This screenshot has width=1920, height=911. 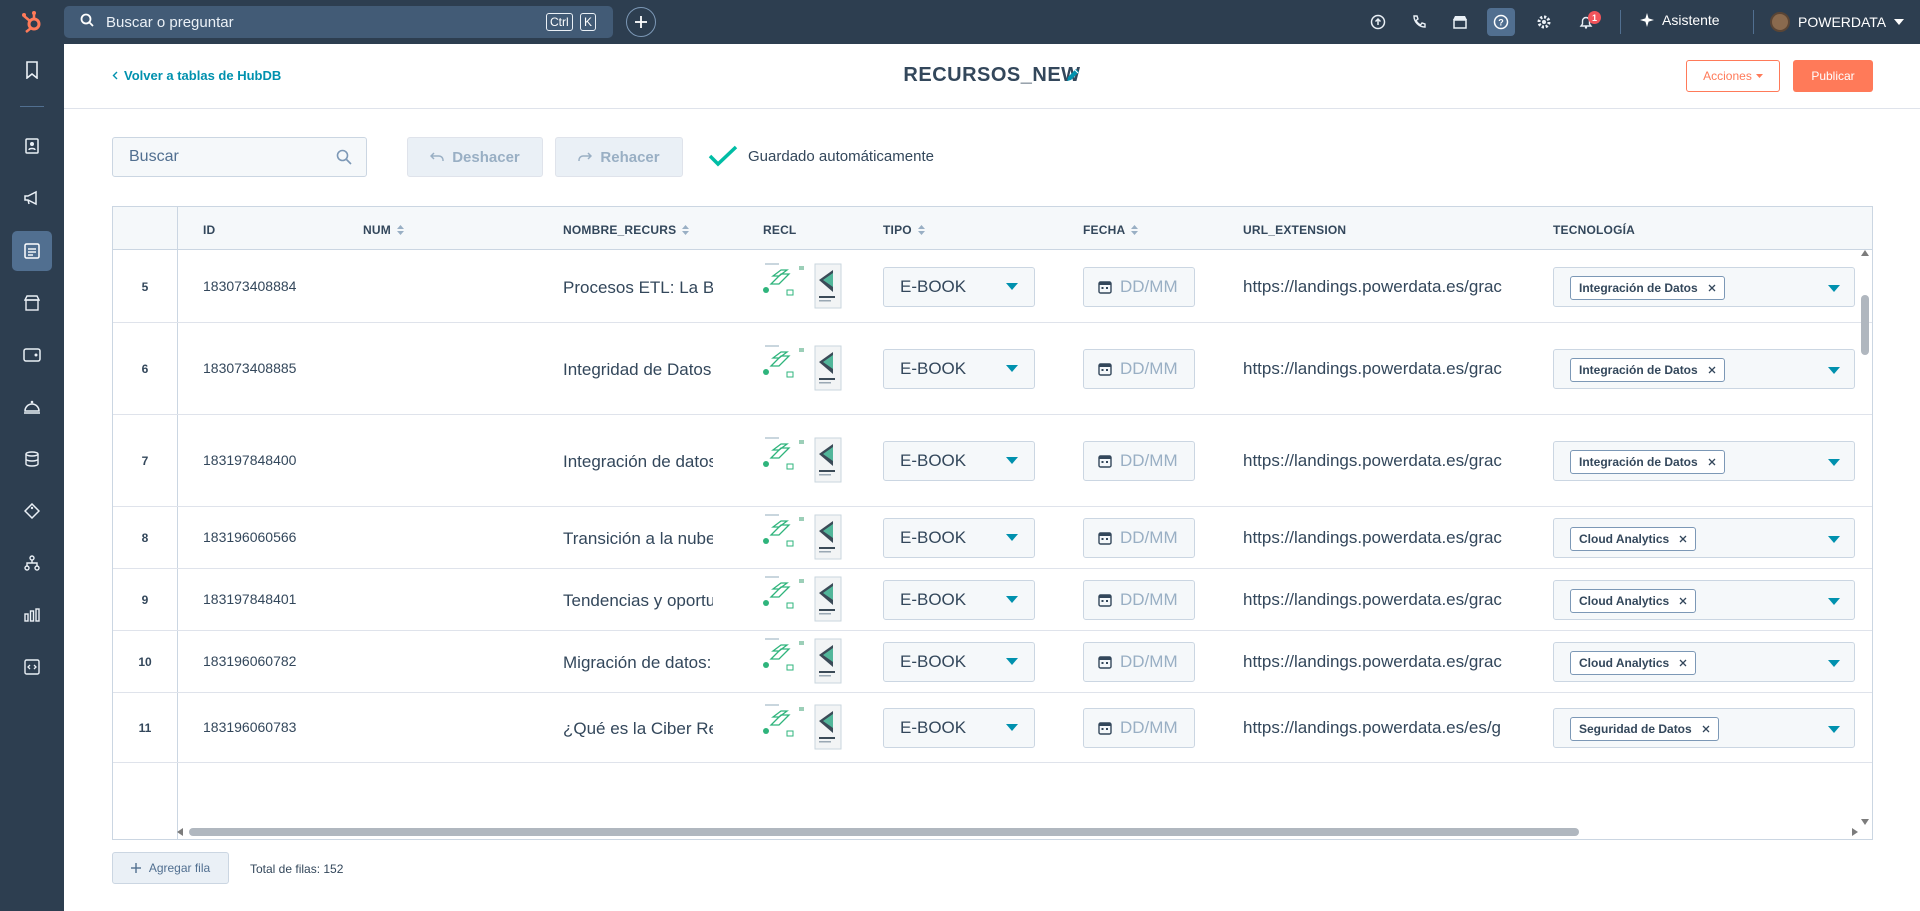 I want to click on content-icon, so click(x=32, y=251).